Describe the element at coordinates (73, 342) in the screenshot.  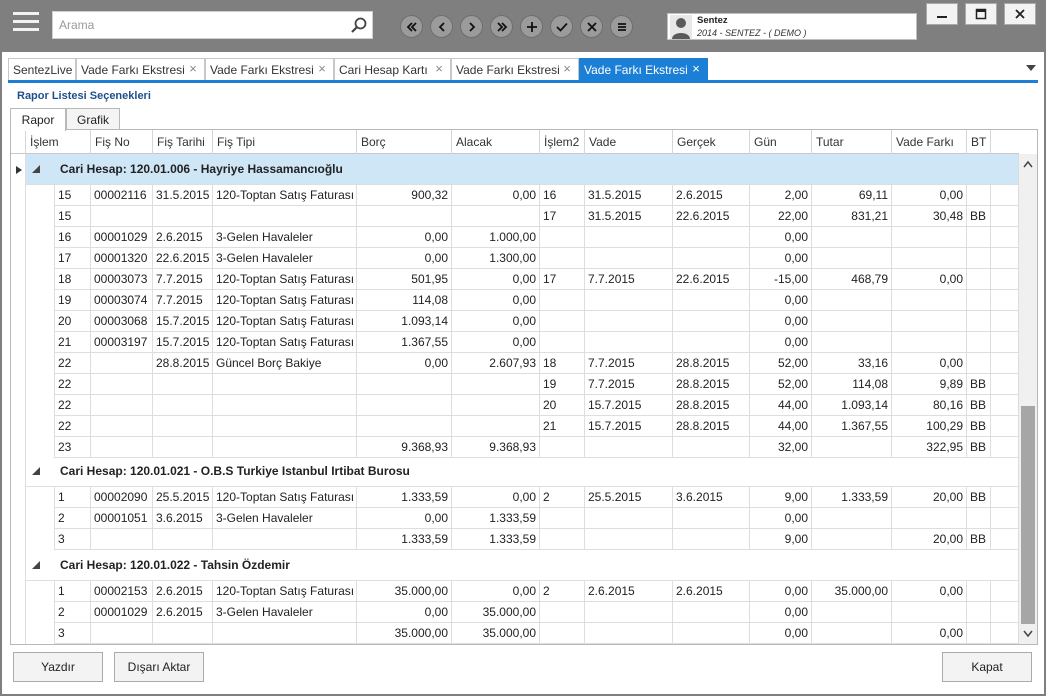
I see `cell-islem: 21` at that location.